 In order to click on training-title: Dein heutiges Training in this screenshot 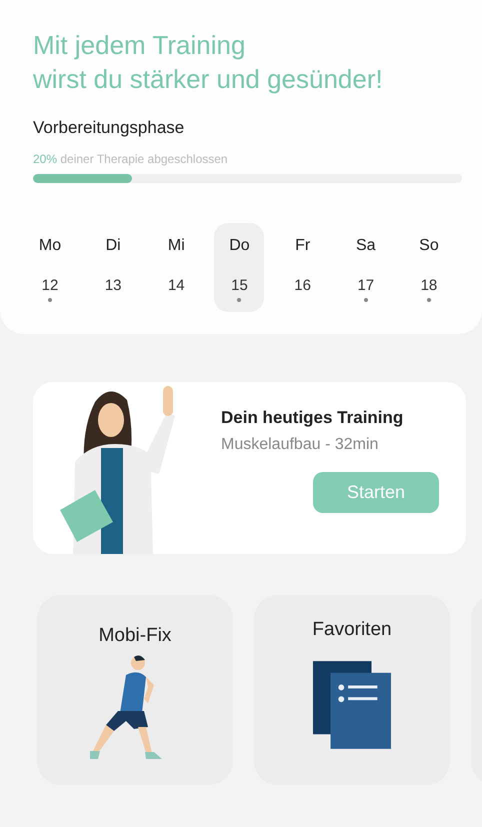, I will do `click(312, 418)`.